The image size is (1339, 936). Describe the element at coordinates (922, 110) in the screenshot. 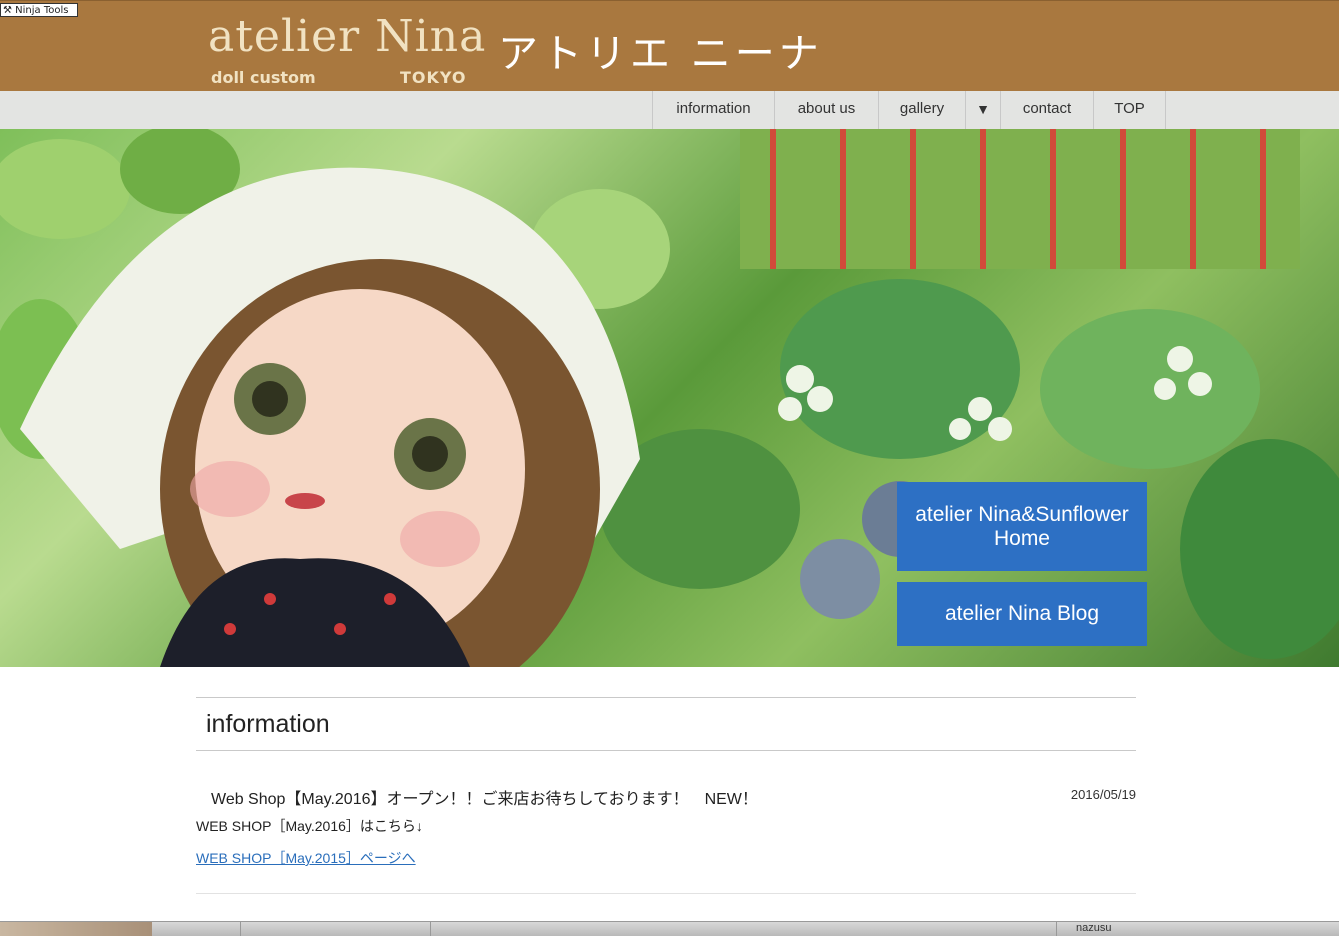

I see `nav-item-gallery: gallery` at that location.